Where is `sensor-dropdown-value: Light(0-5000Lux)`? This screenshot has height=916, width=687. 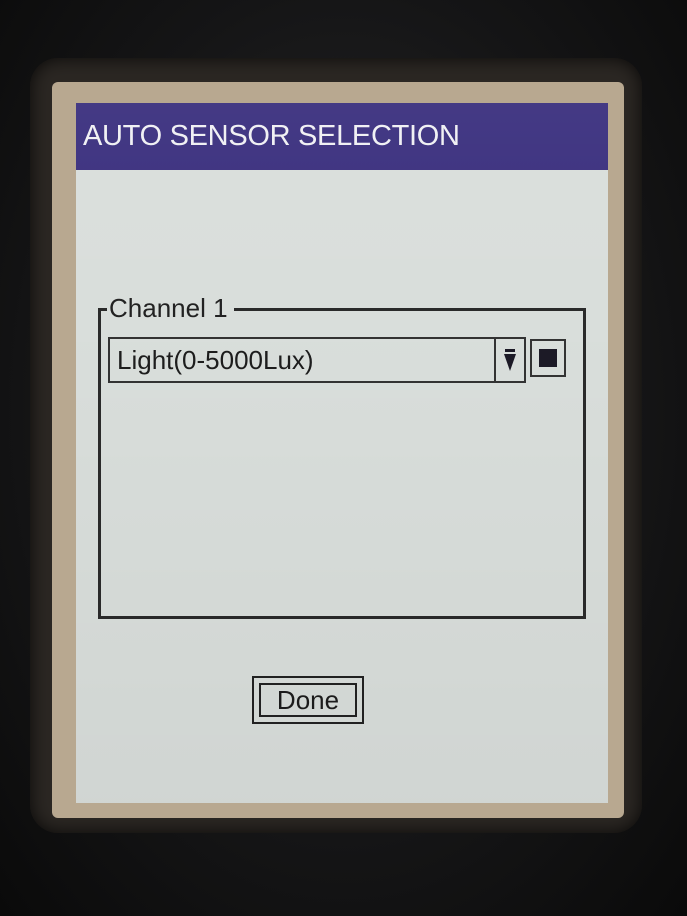
sensor-dropdown-value: Light(0-5000Lux) is located at coordinates (215, 360).